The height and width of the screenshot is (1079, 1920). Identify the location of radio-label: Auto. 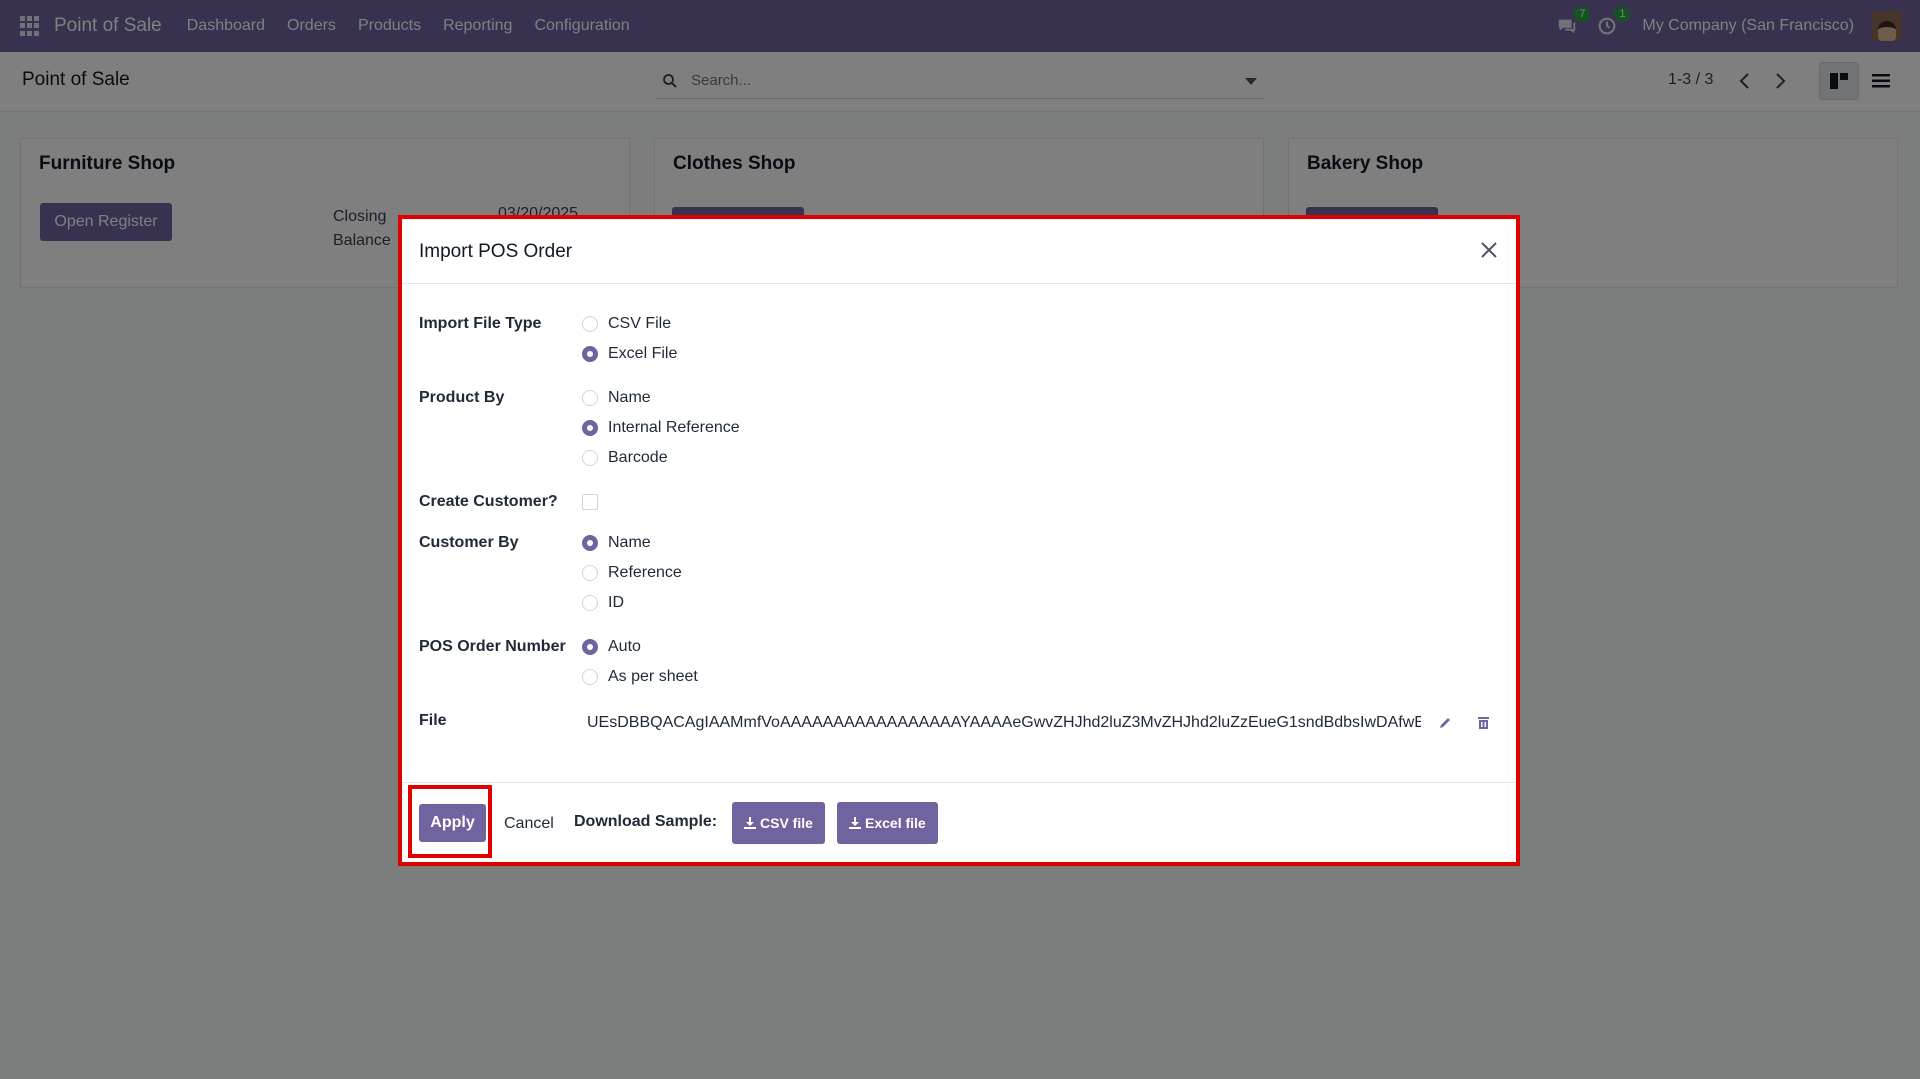
(624, 646).